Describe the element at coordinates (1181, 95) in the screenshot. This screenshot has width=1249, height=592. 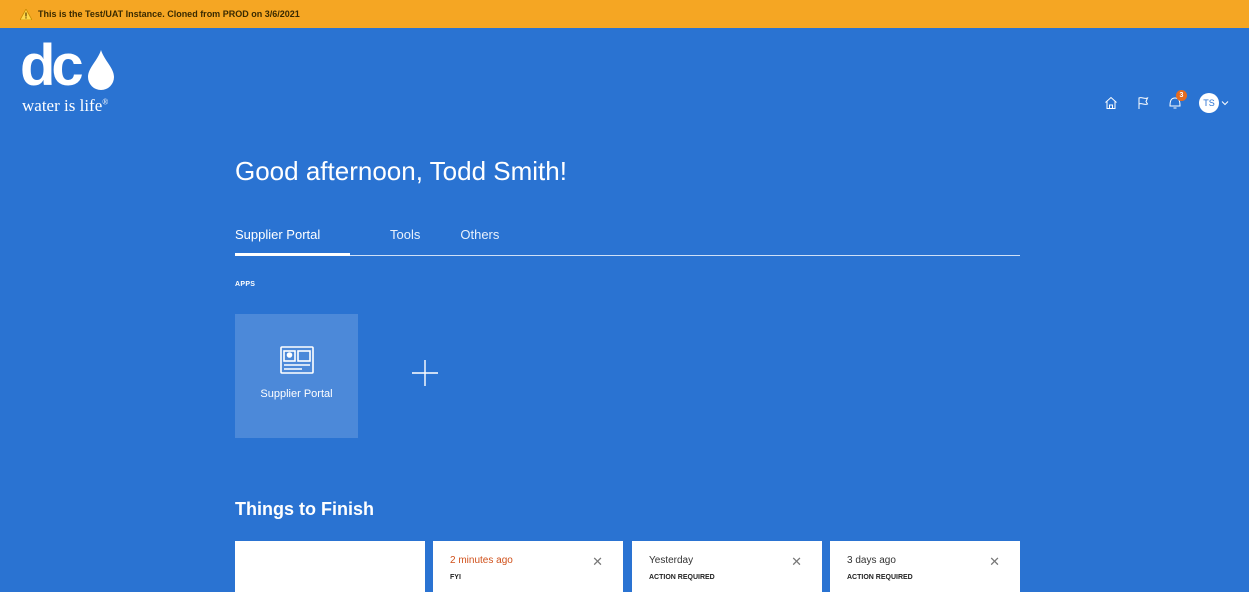
I see `notification-count-badge: 3` at that location.